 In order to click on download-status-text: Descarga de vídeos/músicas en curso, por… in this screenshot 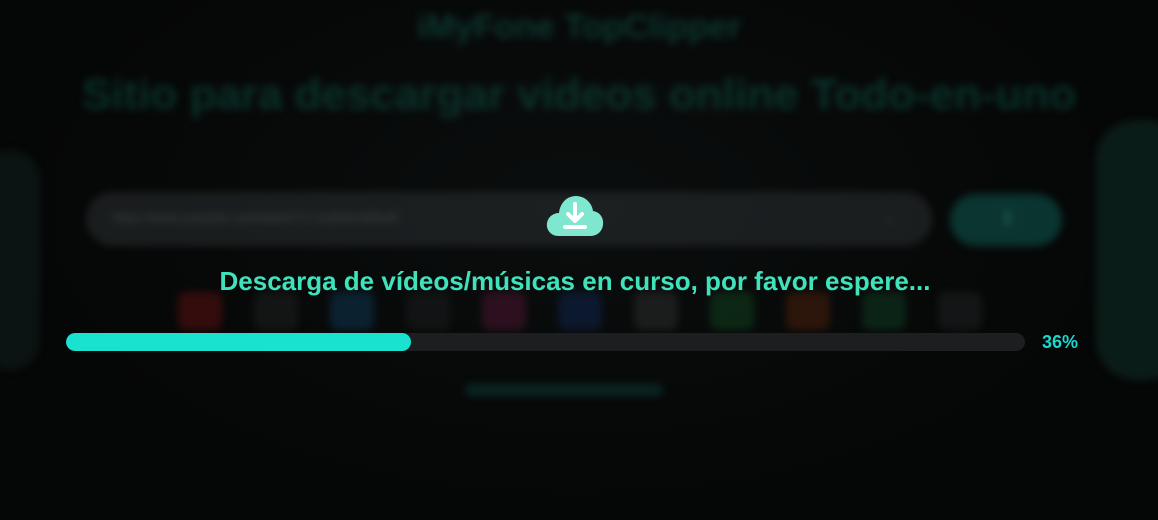, I will do `click(575, 281)`.